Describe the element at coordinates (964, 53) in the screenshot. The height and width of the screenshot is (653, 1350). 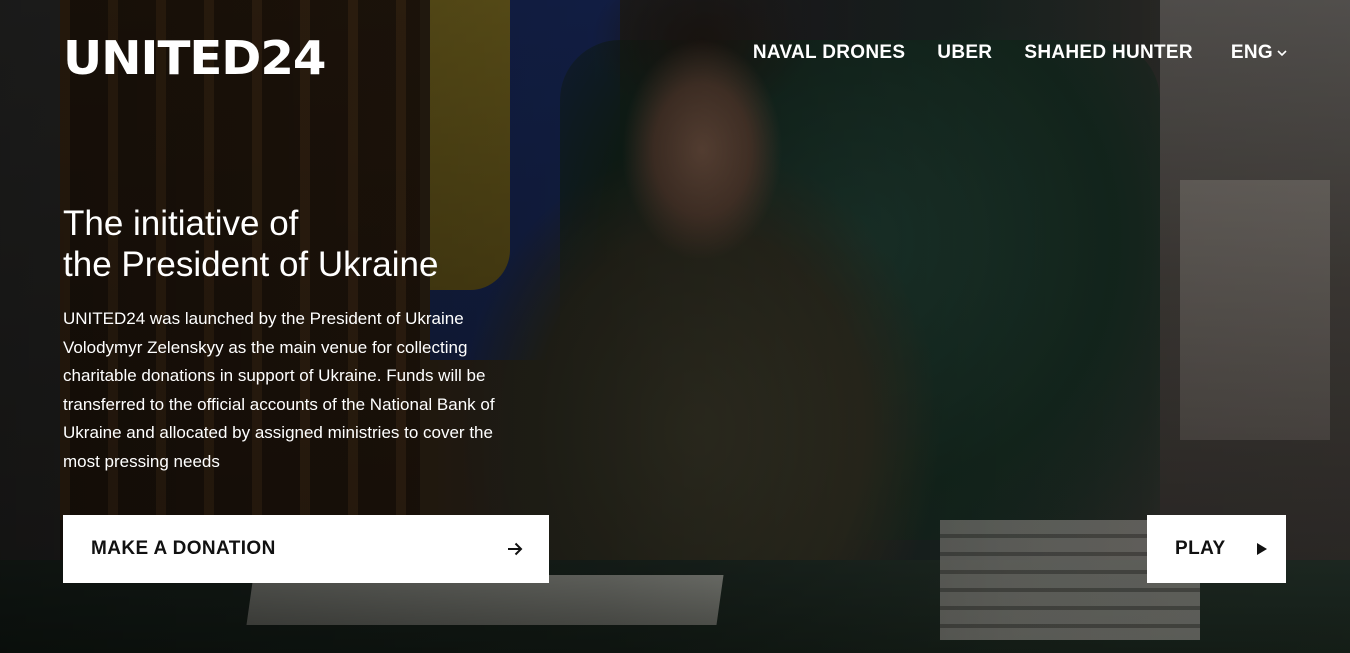
I see `nav-item-uber: UBER` at that location.